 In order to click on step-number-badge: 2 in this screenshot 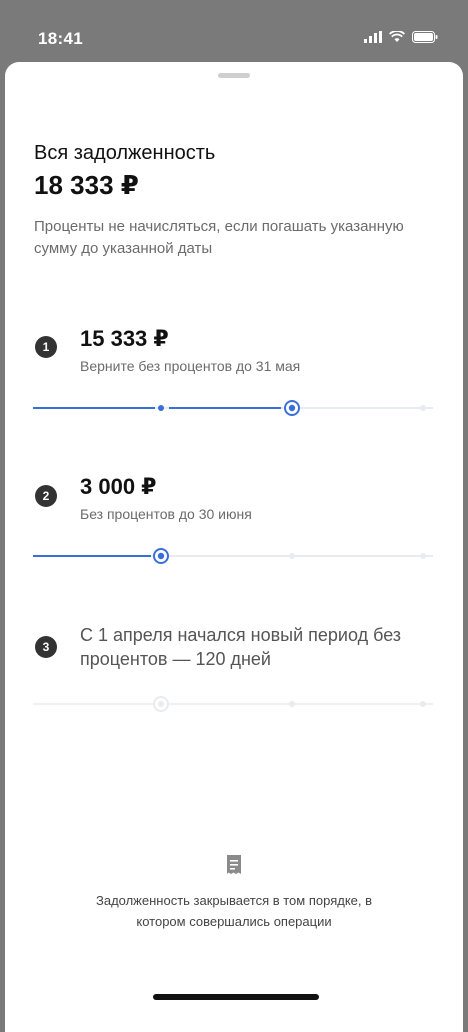, I will do `click(46, 496)`.